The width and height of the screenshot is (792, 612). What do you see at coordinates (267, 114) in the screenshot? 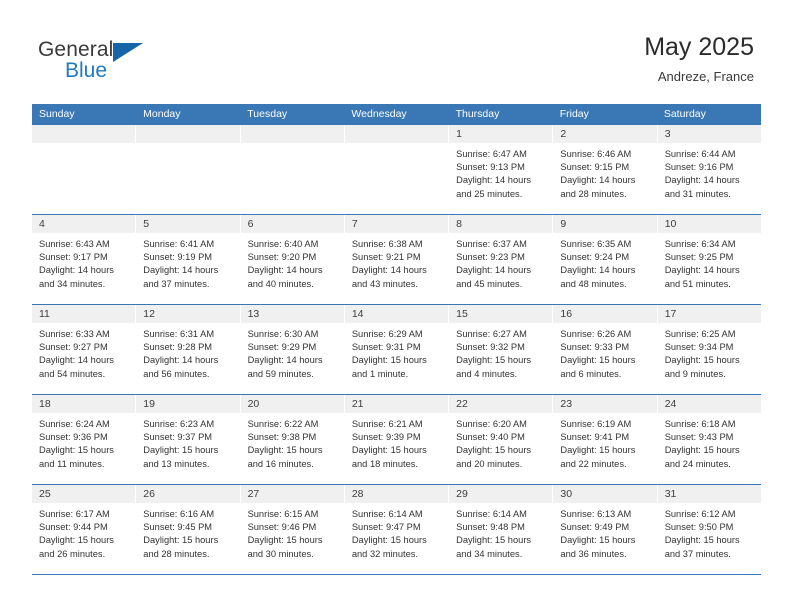
I see `weekday-header-tuesday: Tuesday` at bounding box center [267, 114].